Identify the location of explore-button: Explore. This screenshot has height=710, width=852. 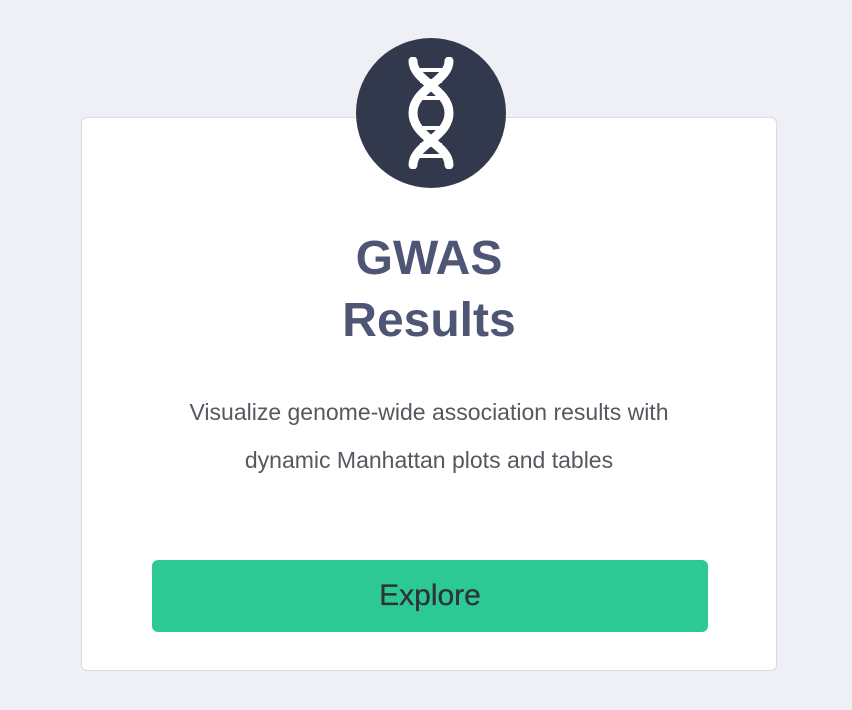
(430, 596).